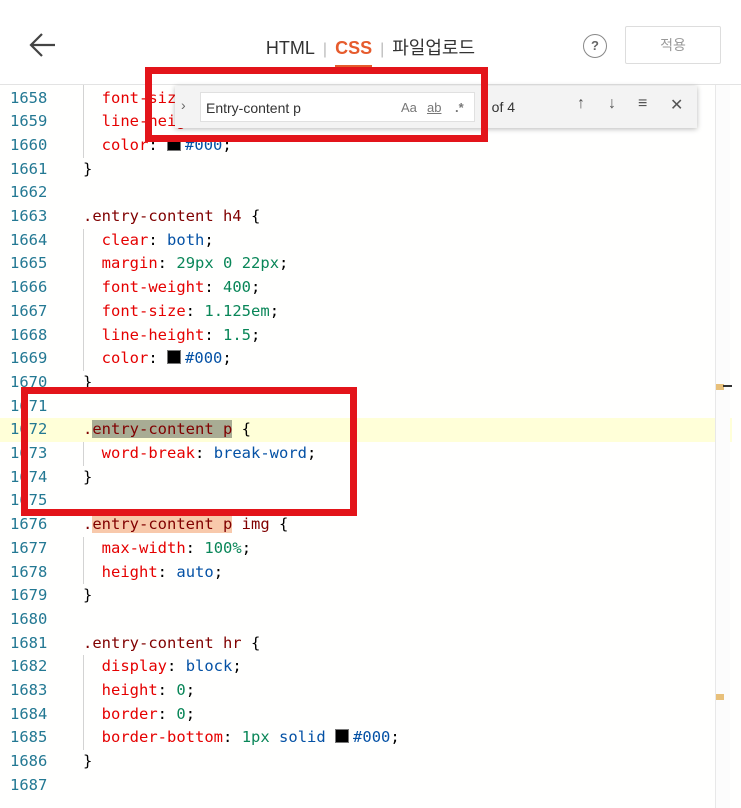 This screenshot has width=741, height=808. I want to click on code-line: 1683 height: 0;, so click(366, 691).